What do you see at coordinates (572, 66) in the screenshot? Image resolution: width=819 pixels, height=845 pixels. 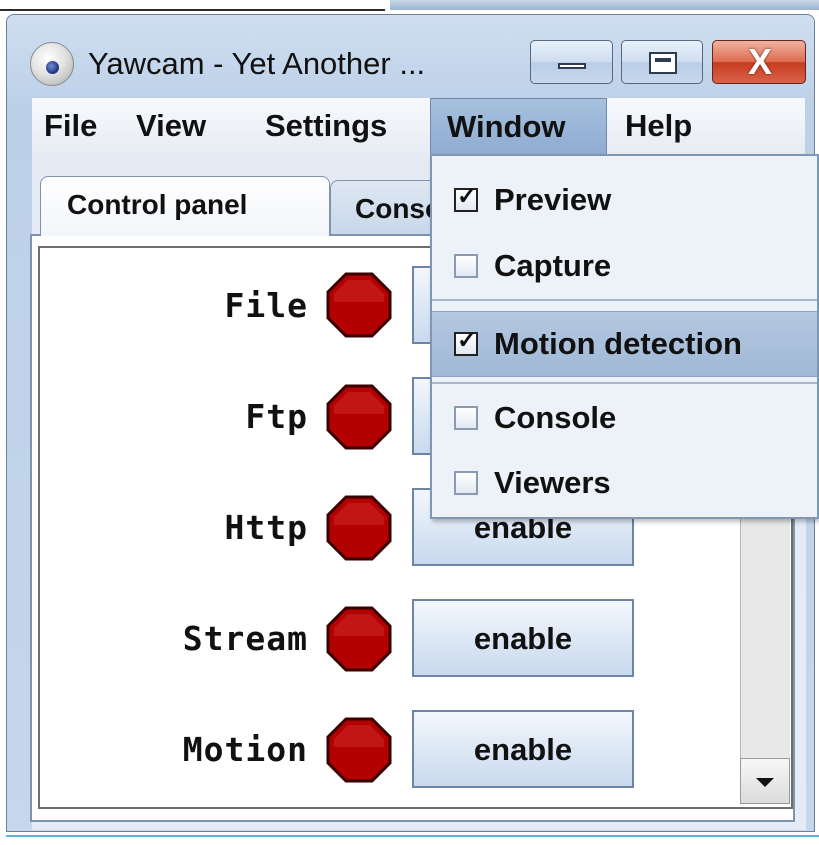 I see `minimize-icon` at bounding box center [572, 66].